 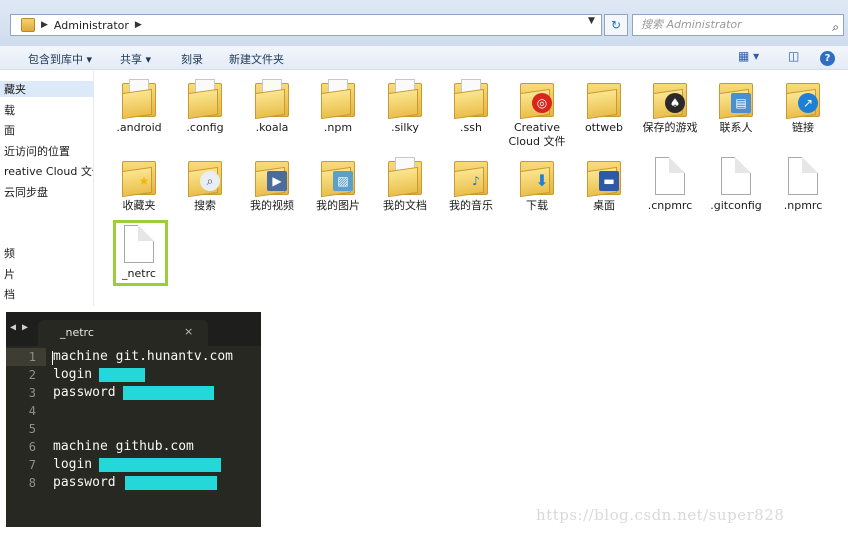 What do you see at coordinates (133, 429) in the screenshot?
I see `code-line: 5` at bounding box center [133, 429].